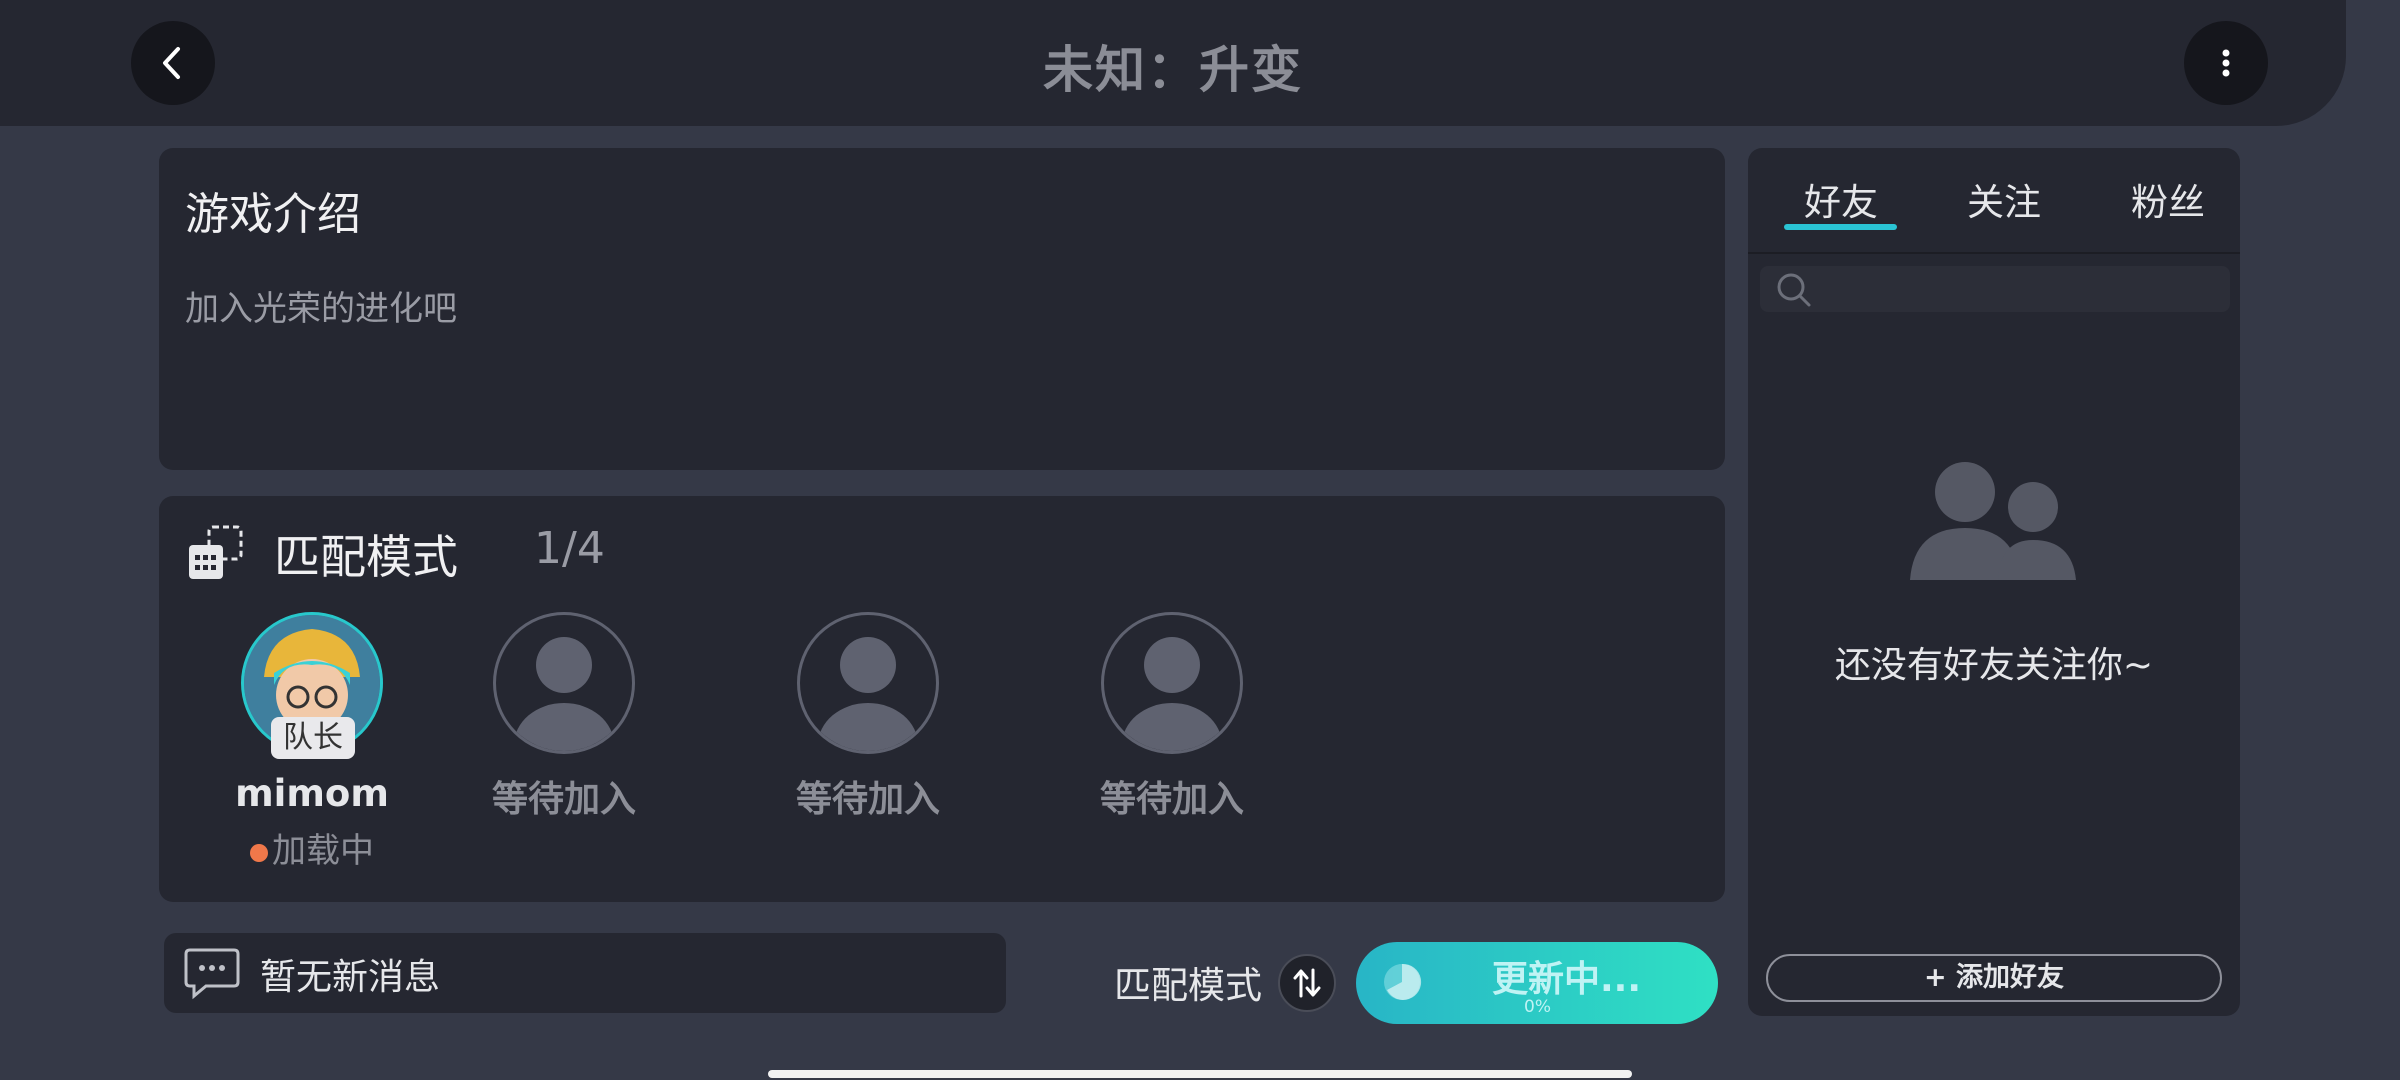 The height and width of the screenshot is (1080, 2400). What do you see at coordinates (1537, 1007) in the screenshot?
I see `update-percent: 0%` at bounding box center [1537, 1007].